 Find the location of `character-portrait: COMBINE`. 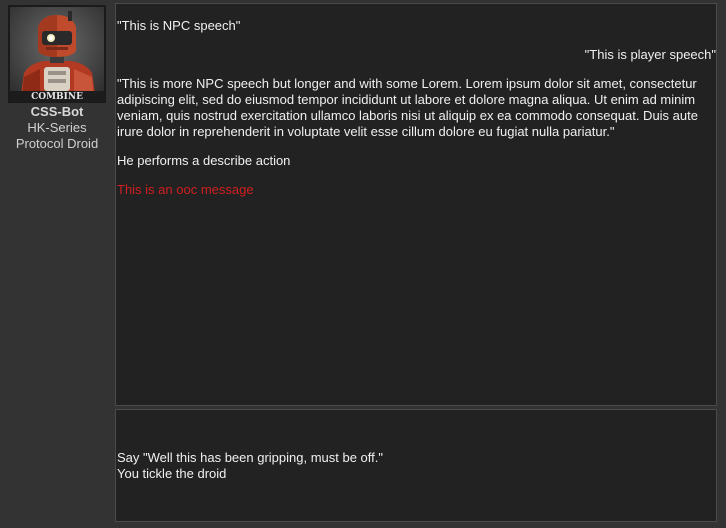

character-portrait: COMBINE is located at coordinates (57, 54).